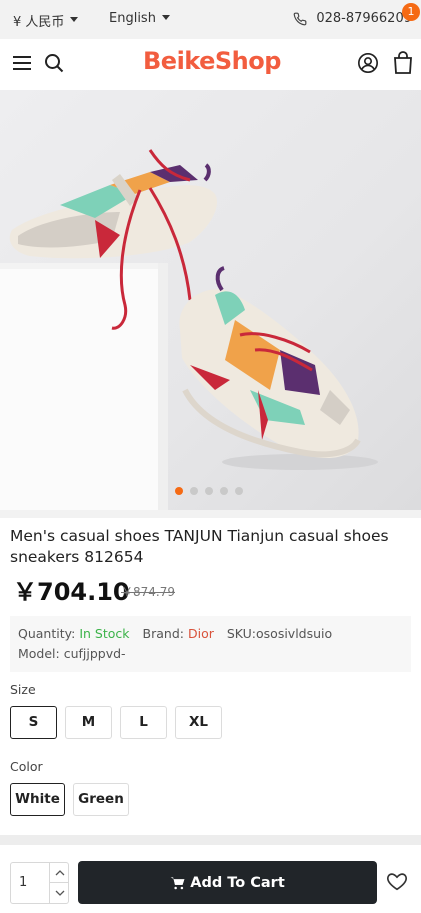  Describe the element at coordinates (143, 722) in the screenshot. I see `size-option-l: L` at that location.